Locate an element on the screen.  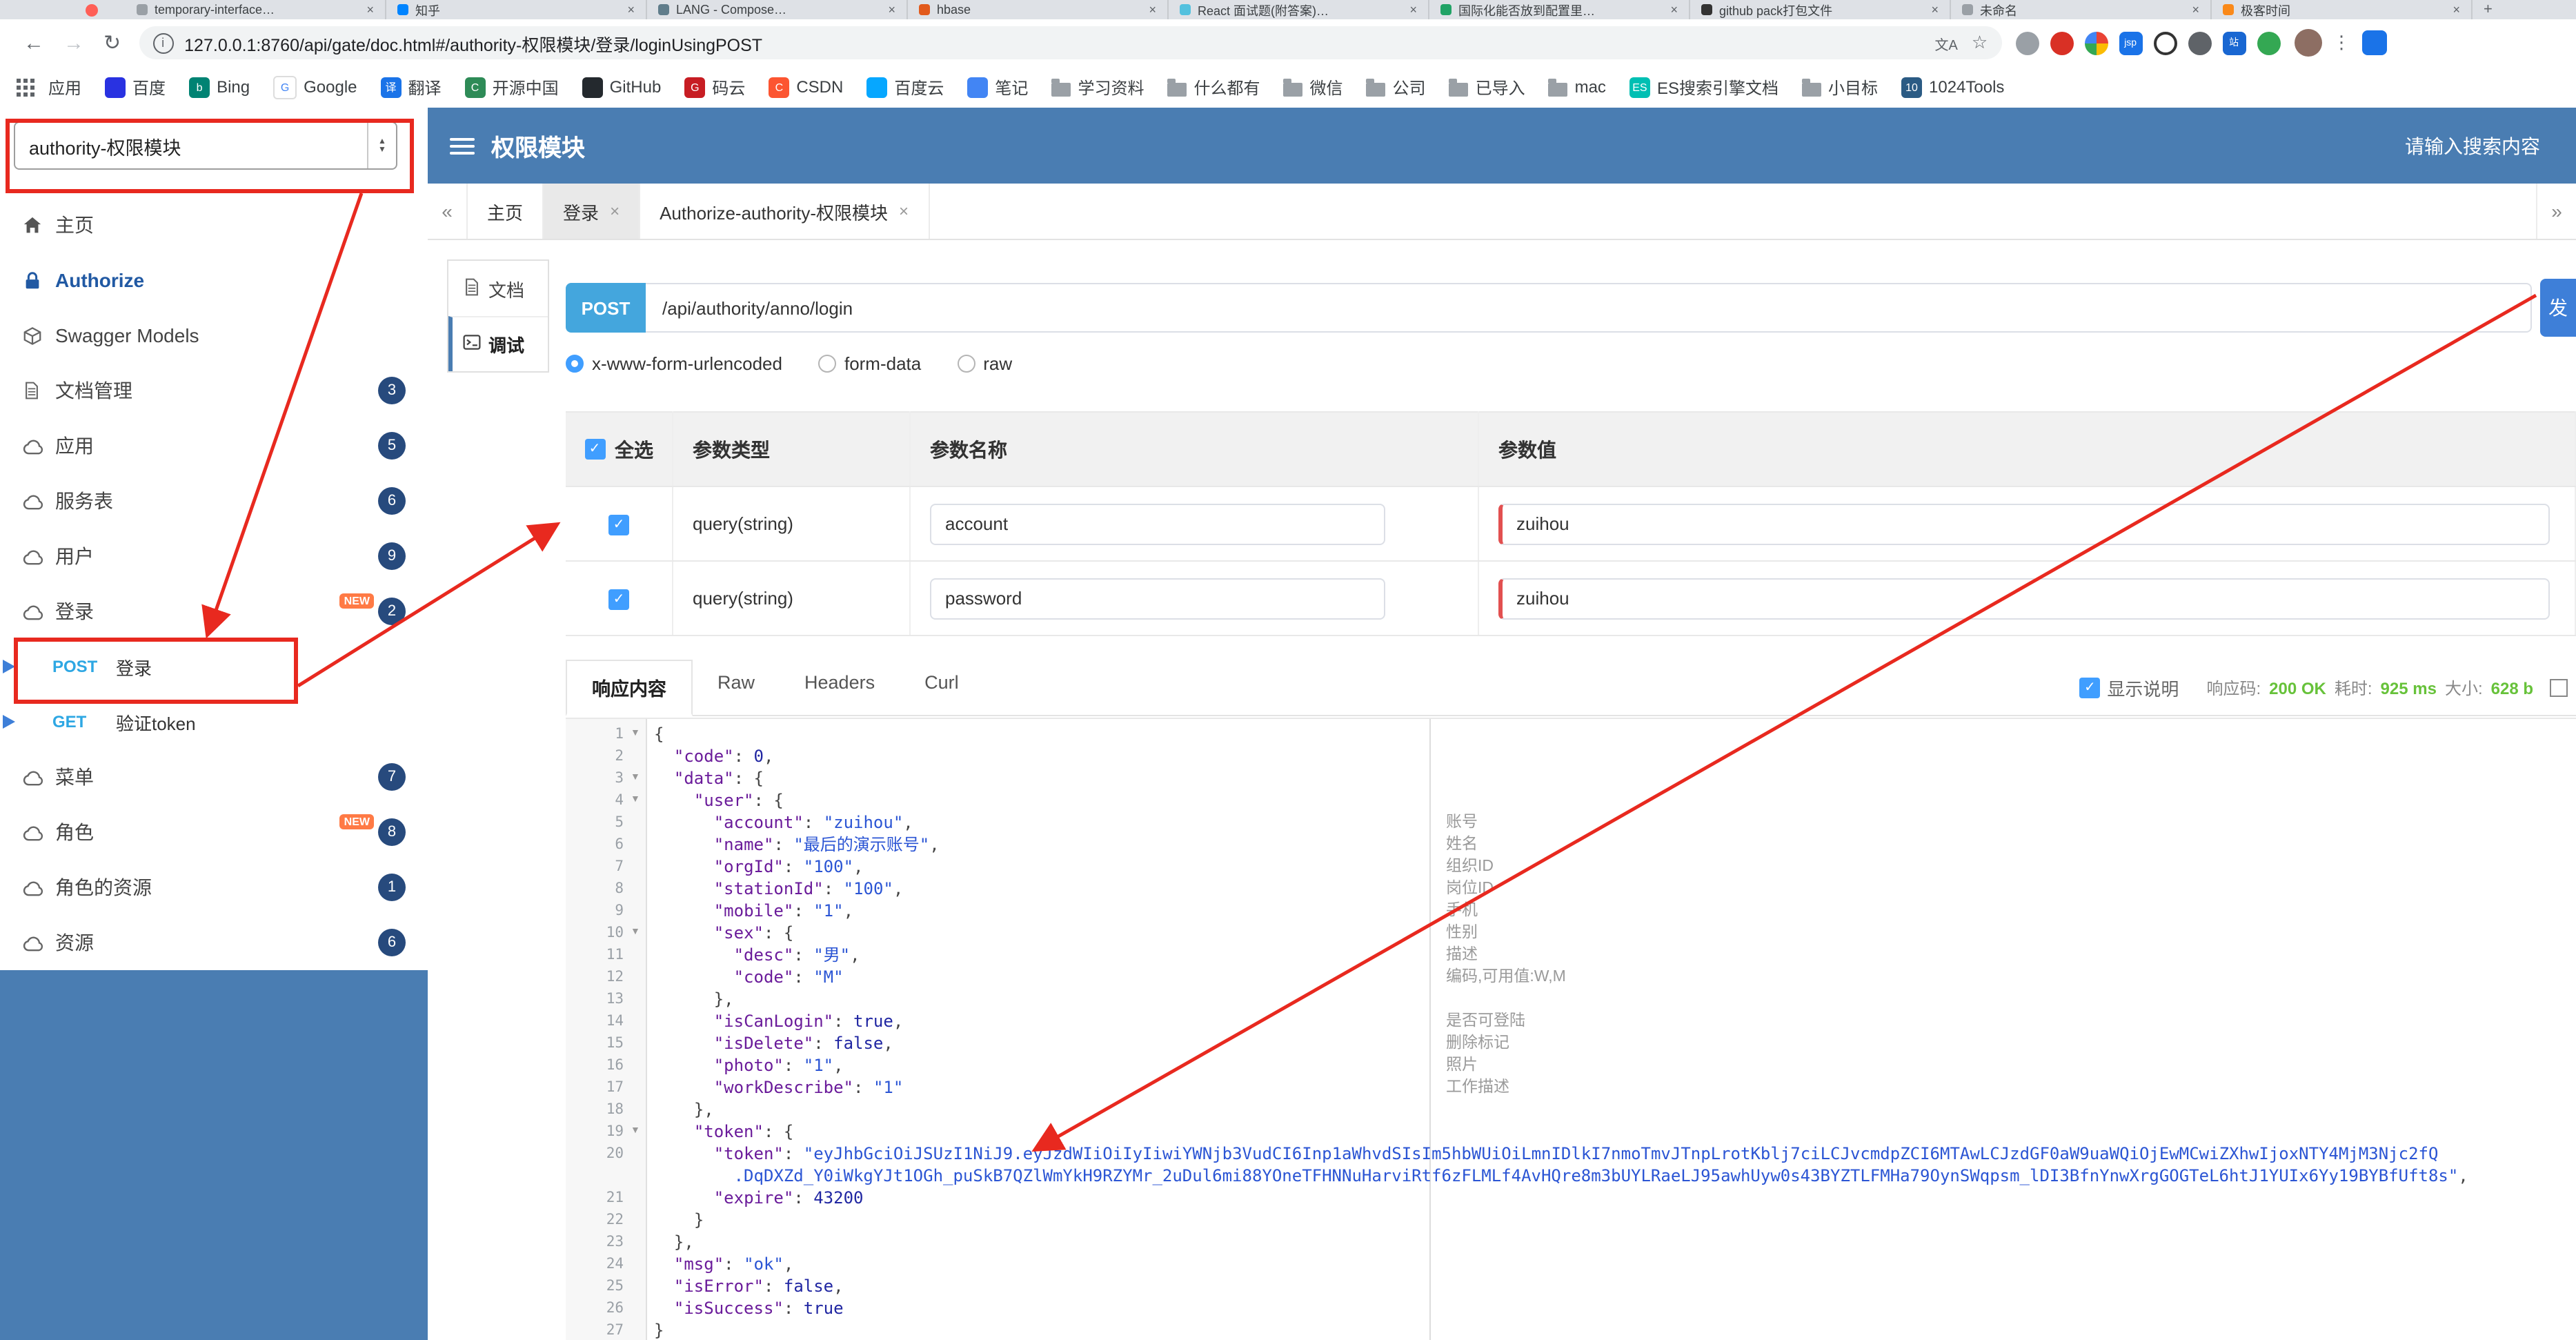
bookmark-item: mac is located at coordinates (1577, 87).